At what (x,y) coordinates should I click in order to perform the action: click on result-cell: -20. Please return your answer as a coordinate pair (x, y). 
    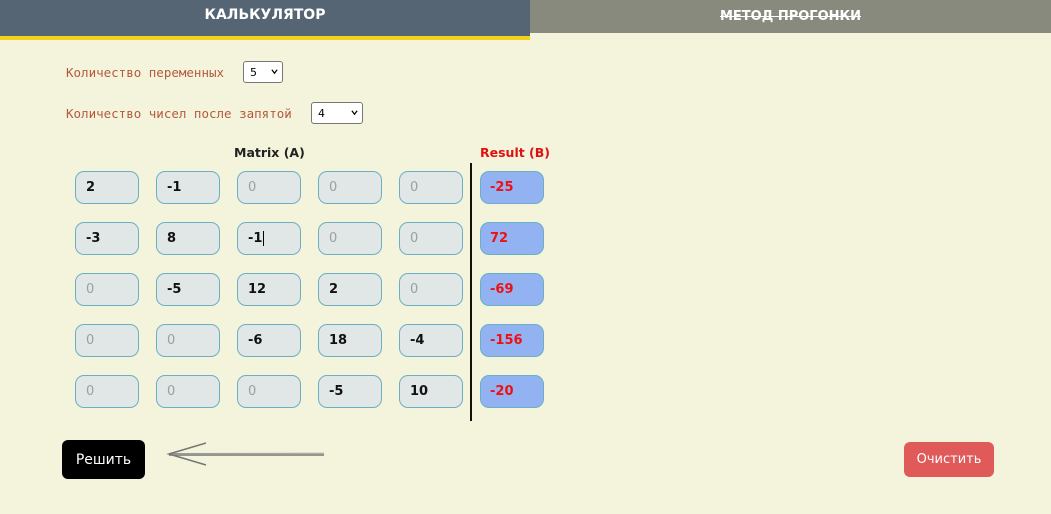
    Looking at the image, I should click on (512, 391).